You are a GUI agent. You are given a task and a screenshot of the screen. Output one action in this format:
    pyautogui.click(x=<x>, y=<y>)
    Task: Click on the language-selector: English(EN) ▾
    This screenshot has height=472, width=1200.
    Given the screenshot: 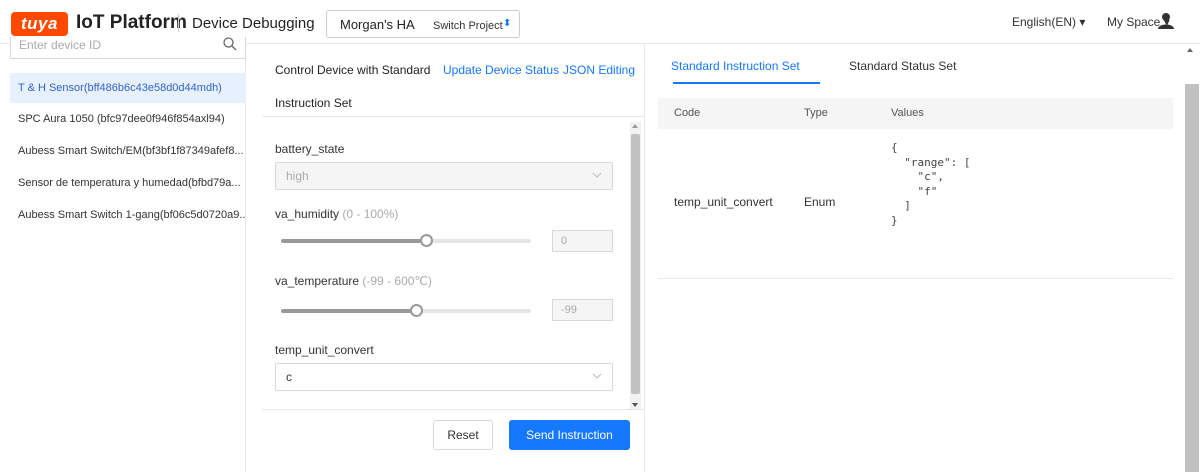 What is the action you would take?
    pyautogui.click(x=1048, y=22)
    